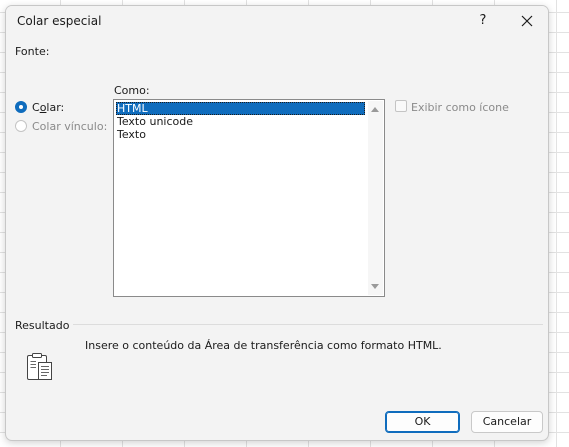 This screenshot has height=447, width=569. What do you see at coordinates (132, 90) in the screenshot?
I see `as-list-label: Como:` at bounding box center [132, 90].